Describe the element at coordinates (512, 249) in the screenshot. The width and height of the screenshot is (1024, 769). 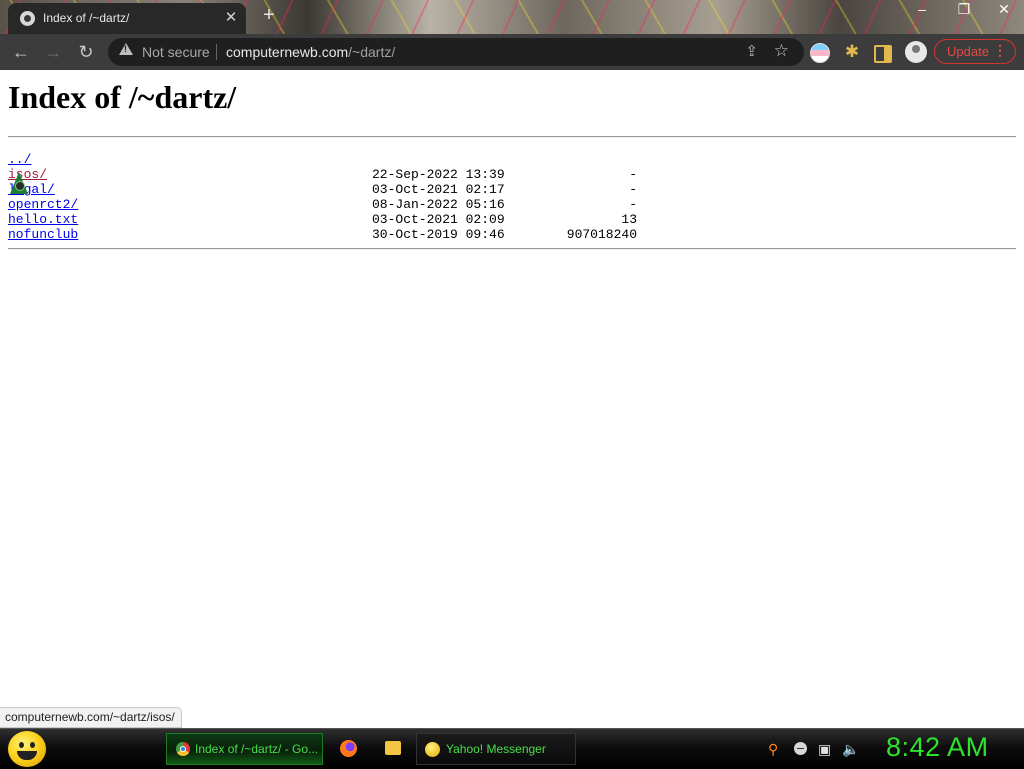
I see `bottom-divider` at that location.